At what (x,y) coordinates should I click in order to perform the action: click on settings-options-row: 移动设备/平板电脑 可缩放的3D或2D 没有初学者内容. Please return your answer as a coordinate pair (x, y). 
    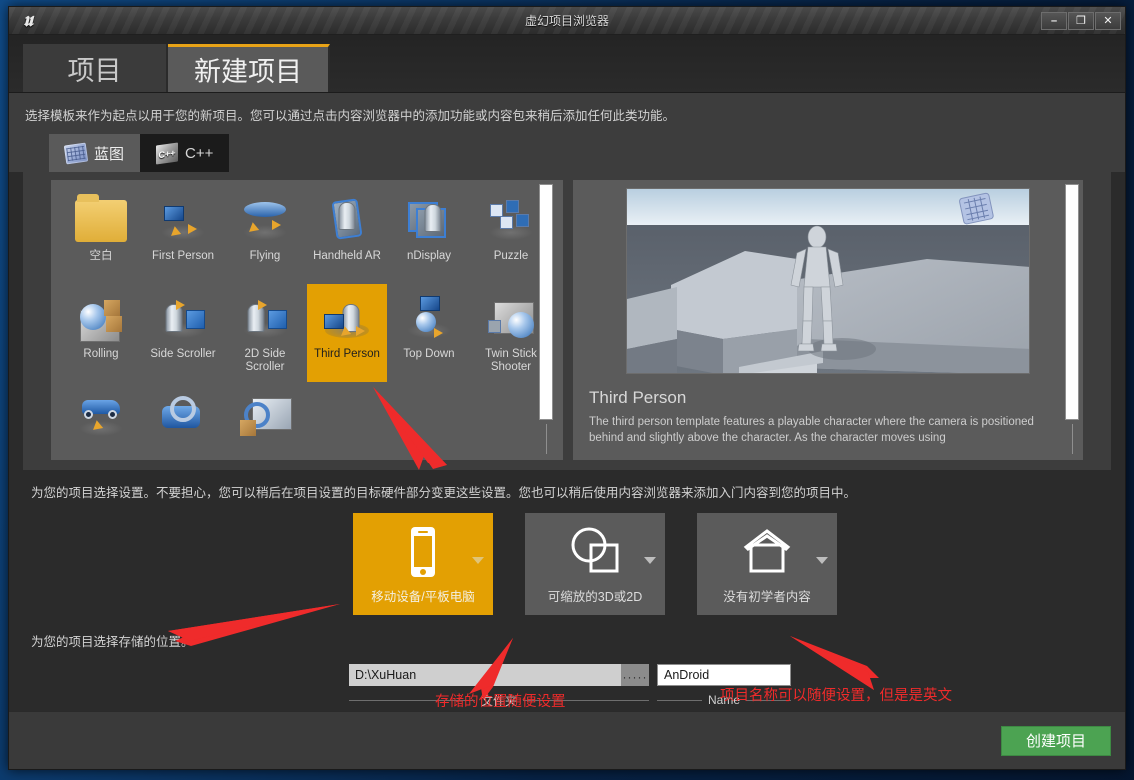
    Looking at the image, I should click on (567, 564).